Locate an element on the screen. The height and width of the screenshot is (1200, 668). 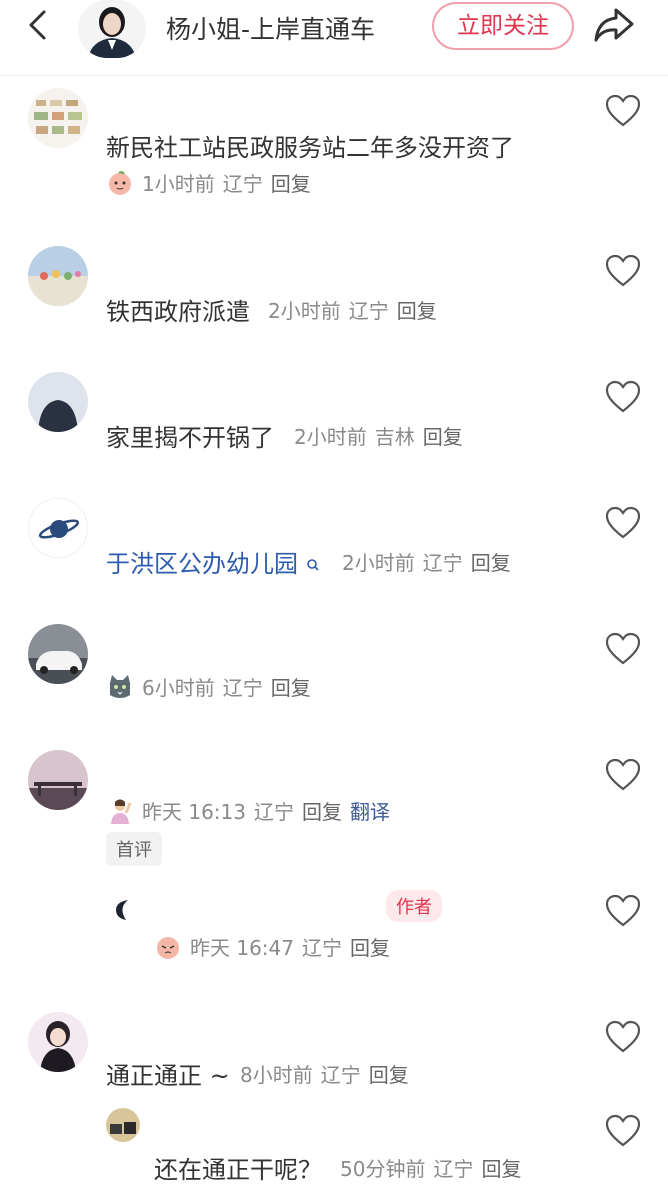
back-arrow-icon is located at coordinates (39, 25).